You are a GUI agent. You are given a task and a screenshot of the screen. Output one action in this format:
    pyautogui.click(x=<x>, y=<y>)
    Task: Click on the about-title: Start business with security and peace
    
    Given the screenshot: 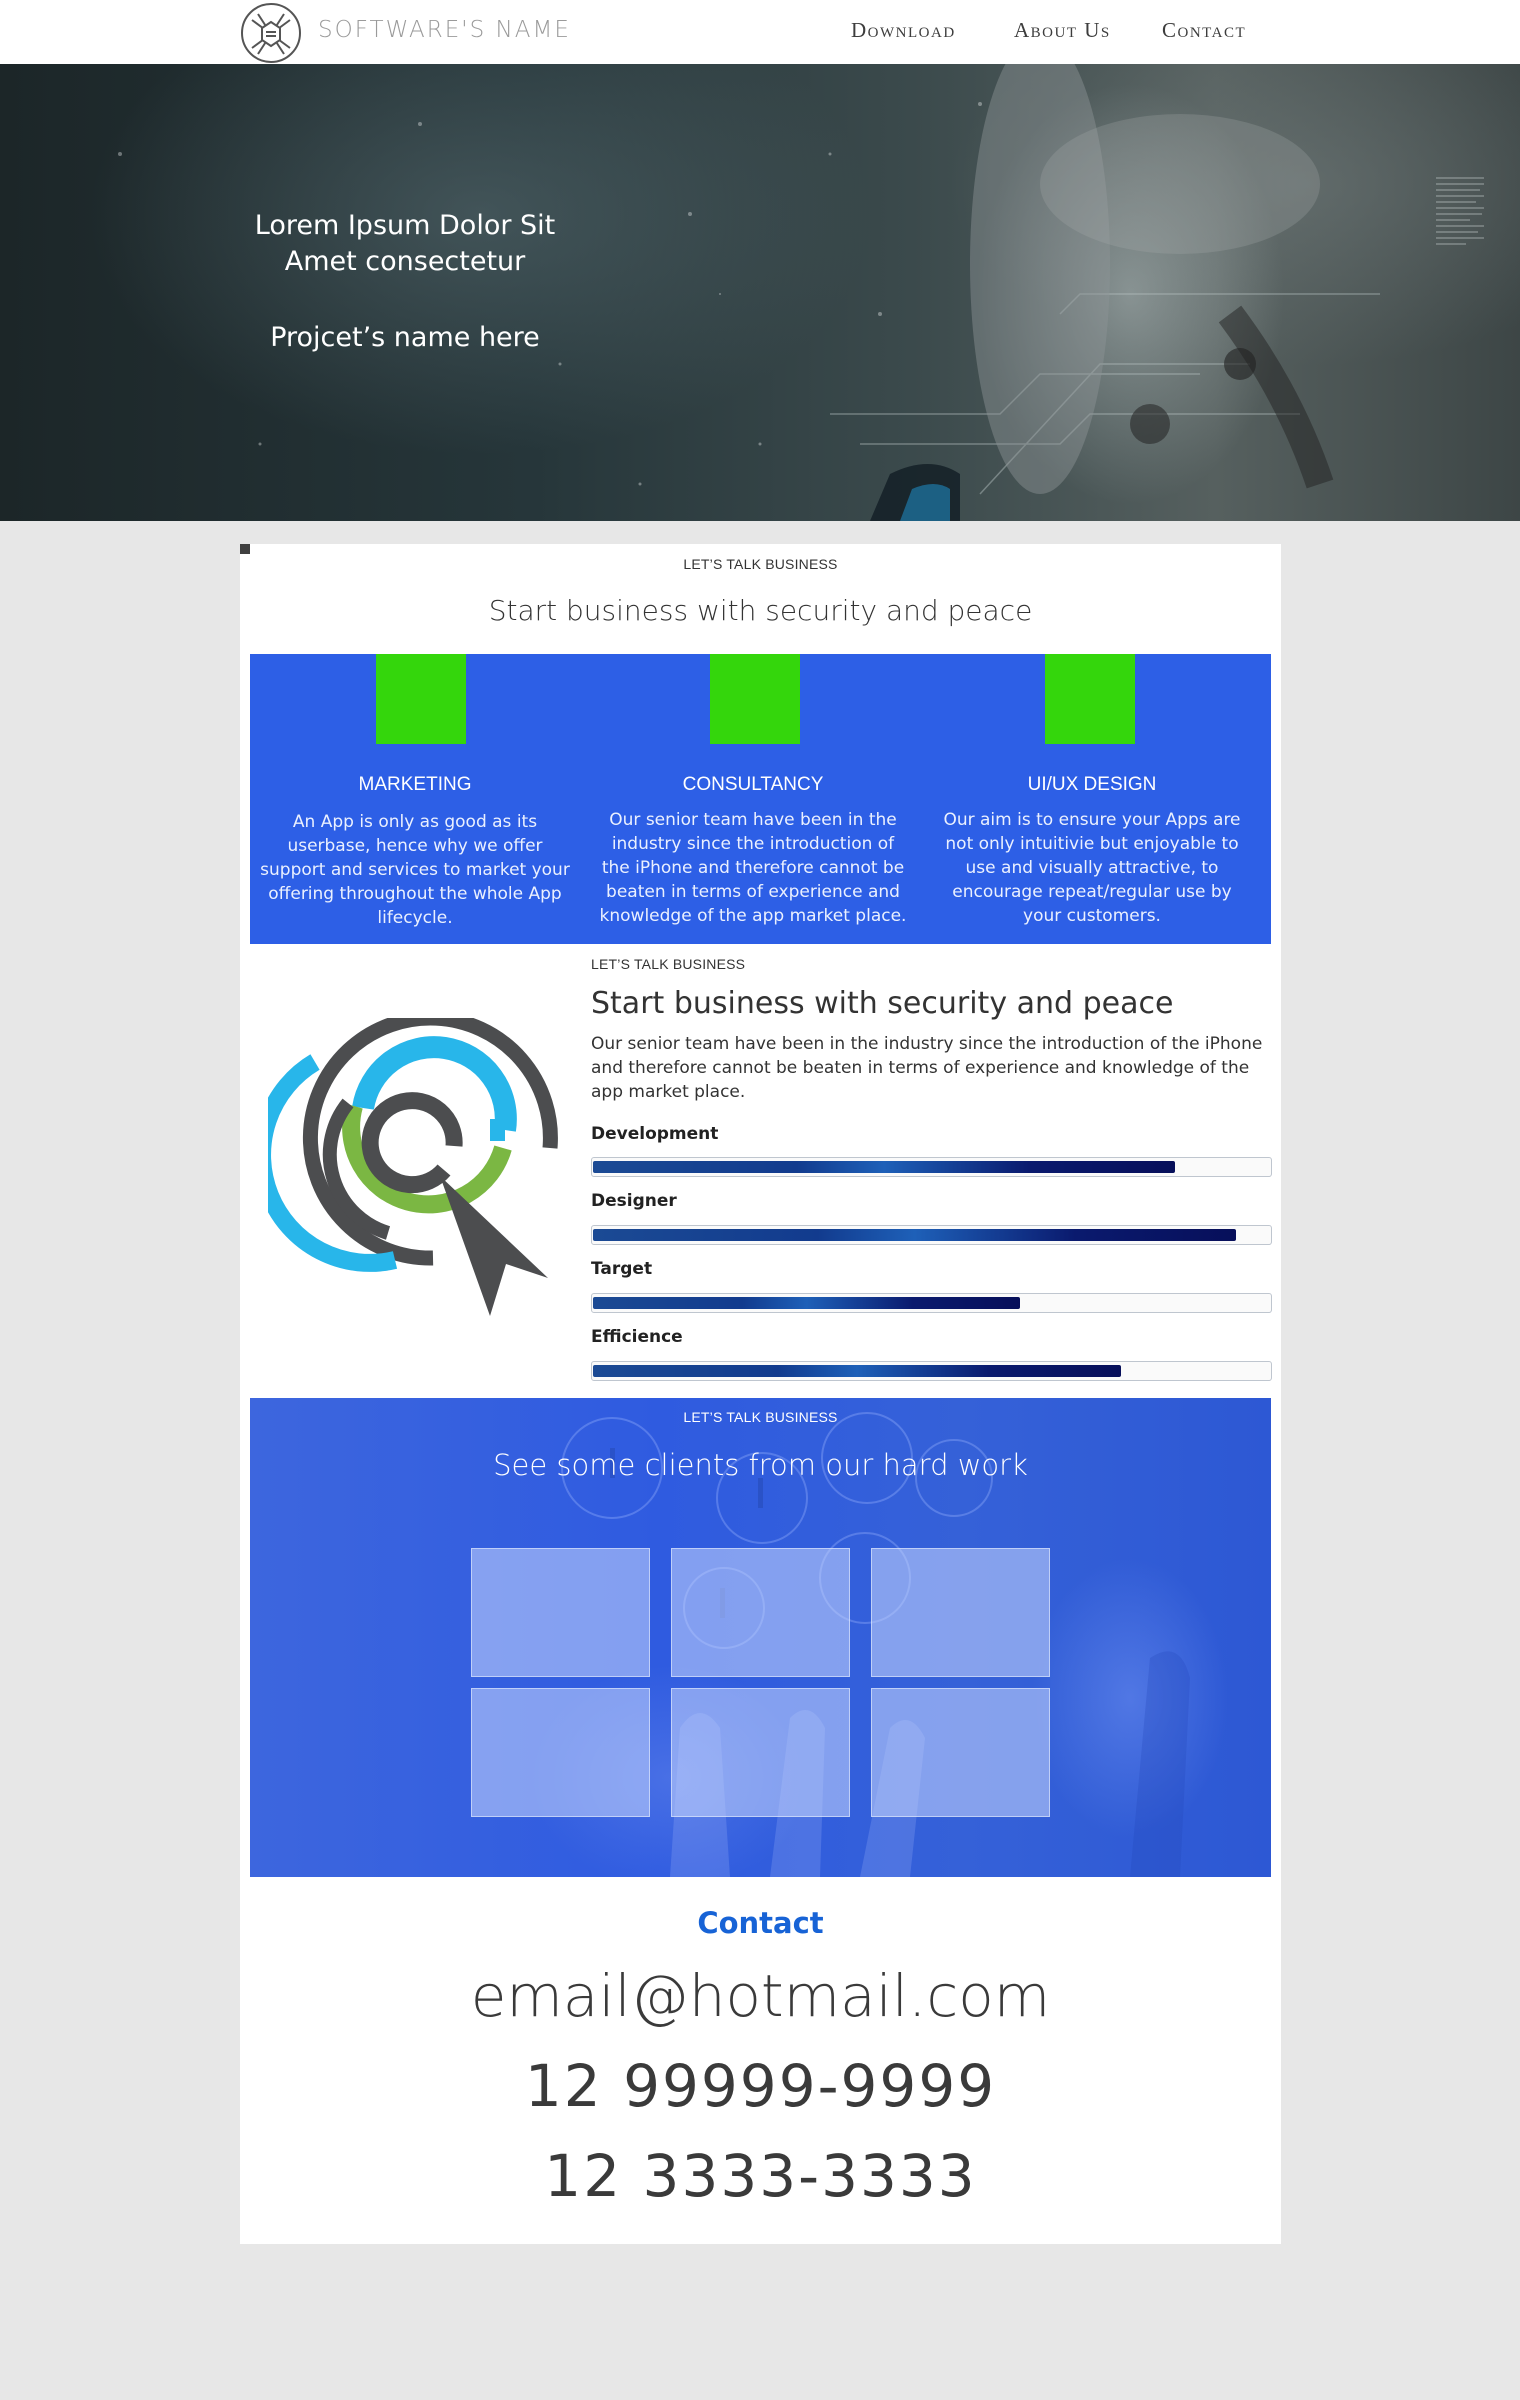 What is the action you would take?
    pyautogui.click(x=882, y=1003)
    